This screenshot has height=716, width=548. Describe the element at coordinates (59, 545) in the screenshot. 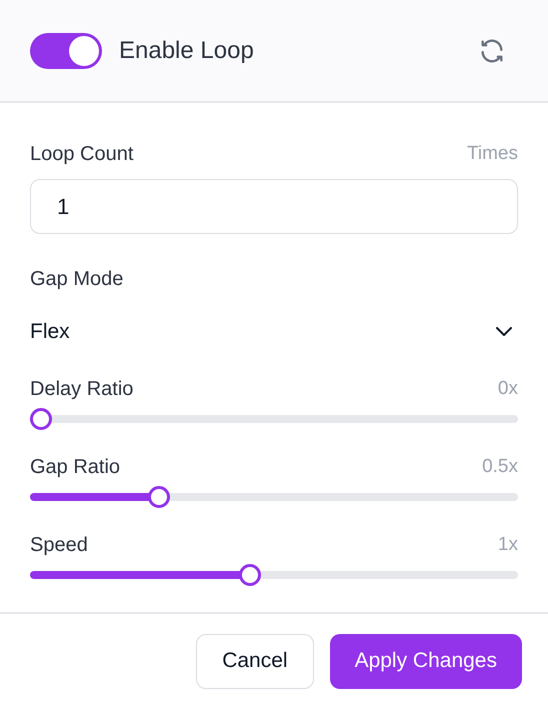

I see `slider-label: Speed` at that location.